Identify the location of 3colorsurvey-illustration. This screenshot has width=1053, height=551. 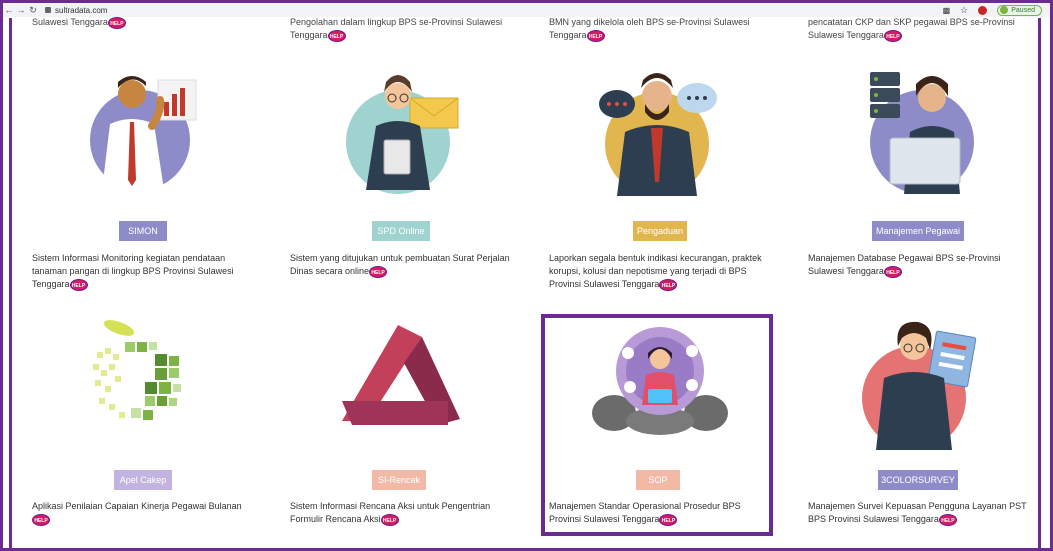
(919, 385).